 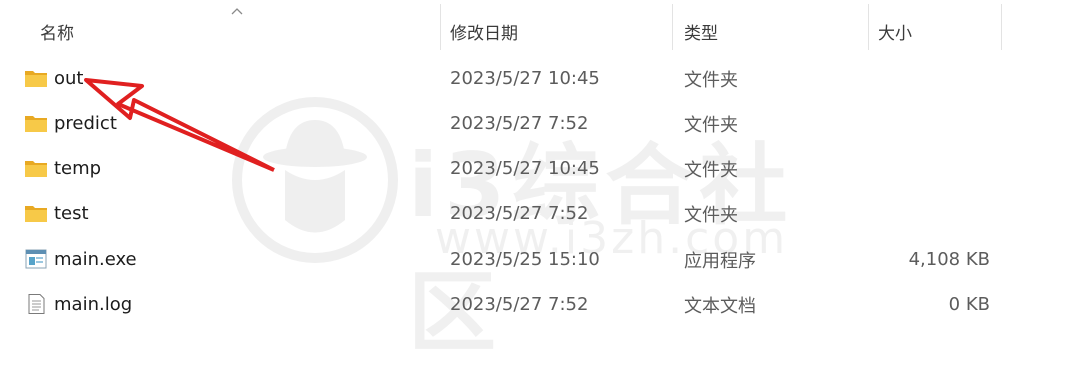 What do you see at coordinates (895, 33) in the screenshot?
I see `column-header-size-label: 大小` at bounding box center [895, 33].